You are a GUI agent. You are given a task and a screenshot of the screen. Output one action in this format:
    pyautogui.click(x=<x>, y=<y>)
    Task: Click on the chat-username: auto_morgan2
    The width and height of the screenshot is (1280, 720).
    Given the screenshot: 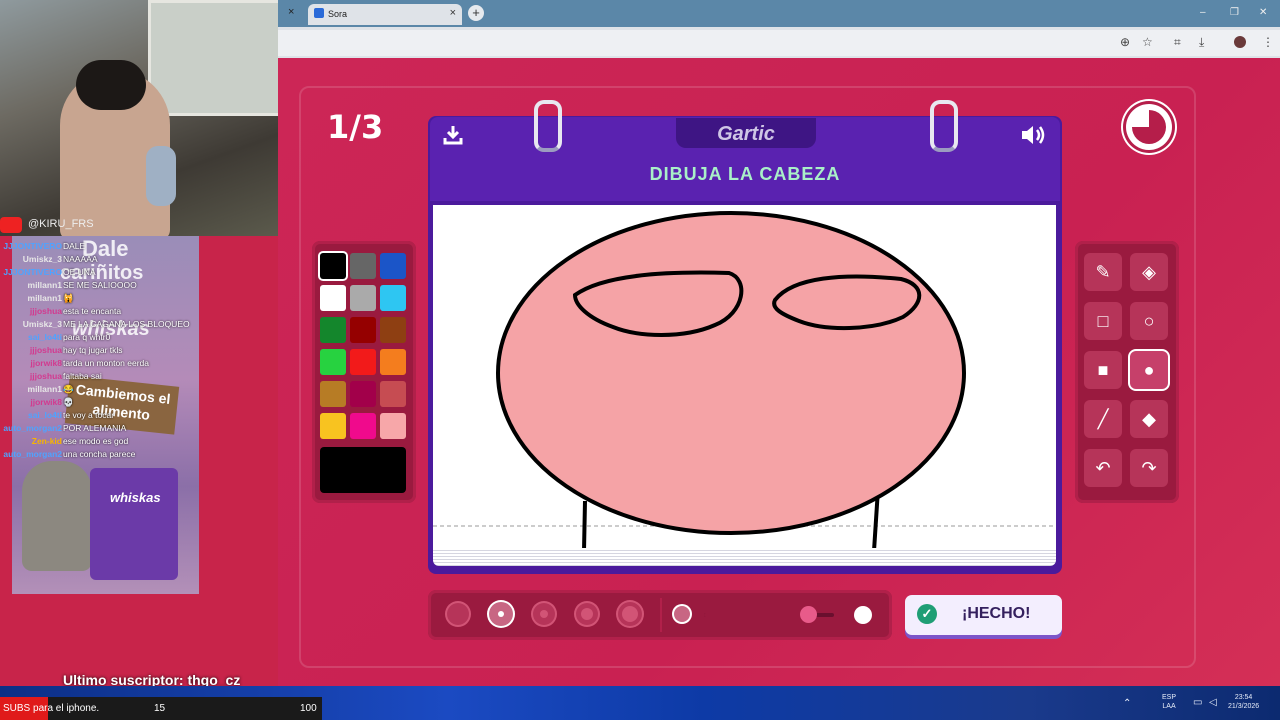 What is the action you would take?
    pyautogui.click(x=32, y=428)
    